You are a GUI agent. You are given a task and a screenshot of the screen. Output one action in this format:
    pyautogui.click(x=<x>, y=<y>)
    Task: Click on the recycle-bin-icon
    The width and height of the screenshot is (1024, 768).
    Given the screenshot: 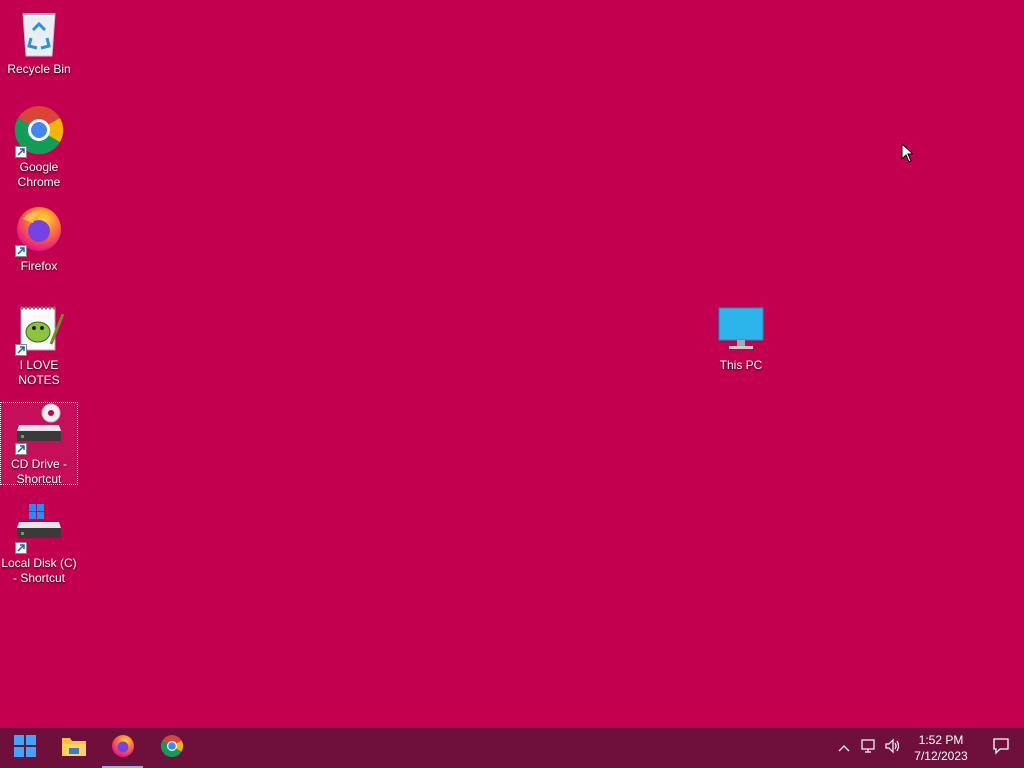 What is the action you would take?
    pyautogui.click(x=39, y=34)
    